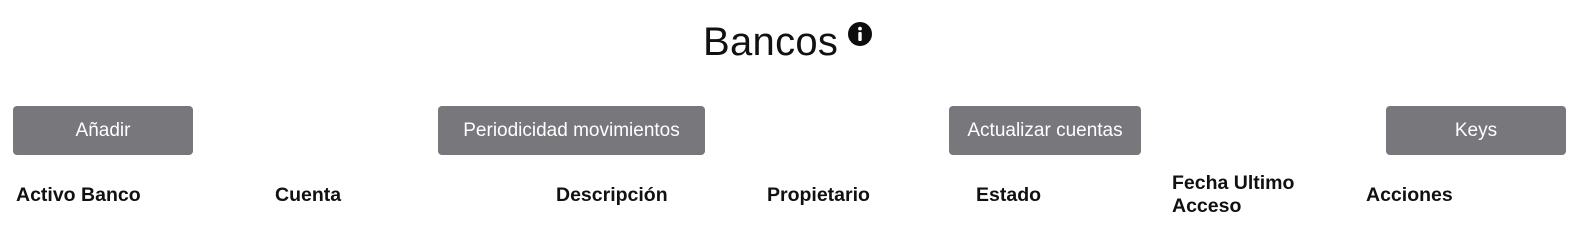  I want to click on column-header-activo-banco: Activo Banco, so click(78, 195).